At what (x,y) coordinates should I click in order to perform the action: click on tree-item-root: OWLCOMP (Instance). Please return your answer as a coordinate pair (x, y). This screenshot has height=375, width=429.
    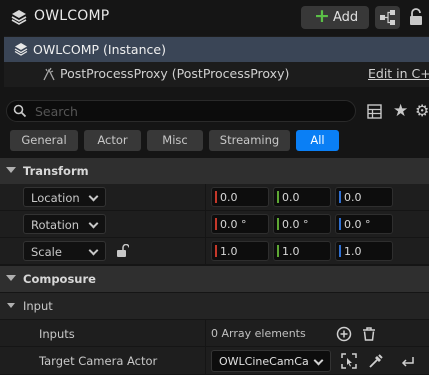
    Looking at the image, I should click on (216, 49).